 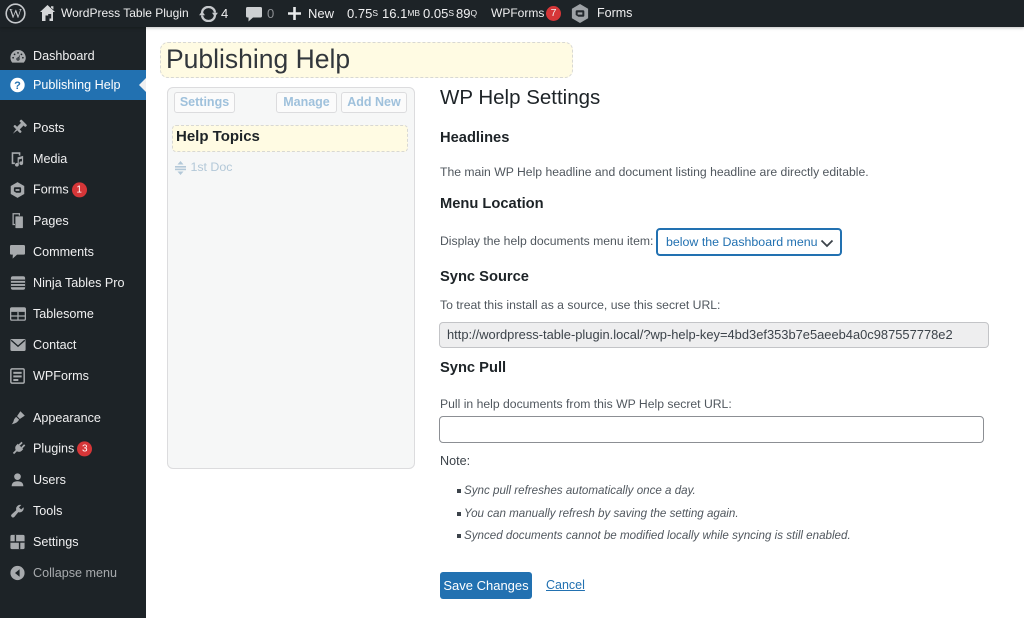 I want to click on svg-text: W, so click(x=15, y=13).